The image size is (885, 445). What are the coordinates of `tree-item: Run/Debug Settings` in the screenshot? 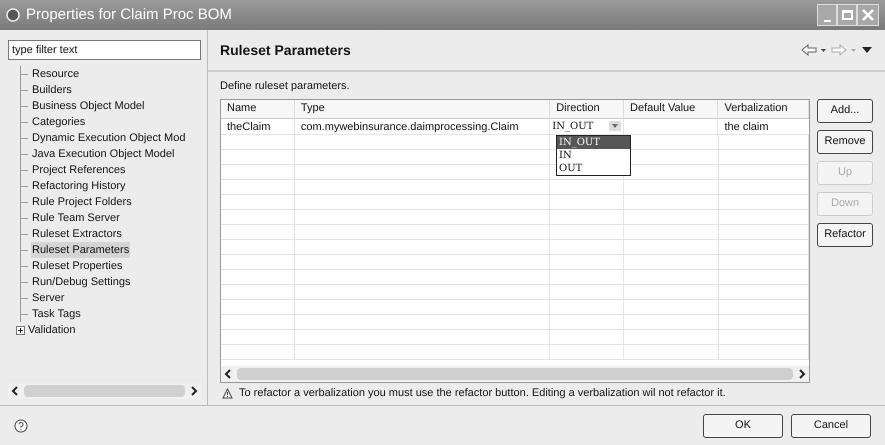 It's located at (81, 282).